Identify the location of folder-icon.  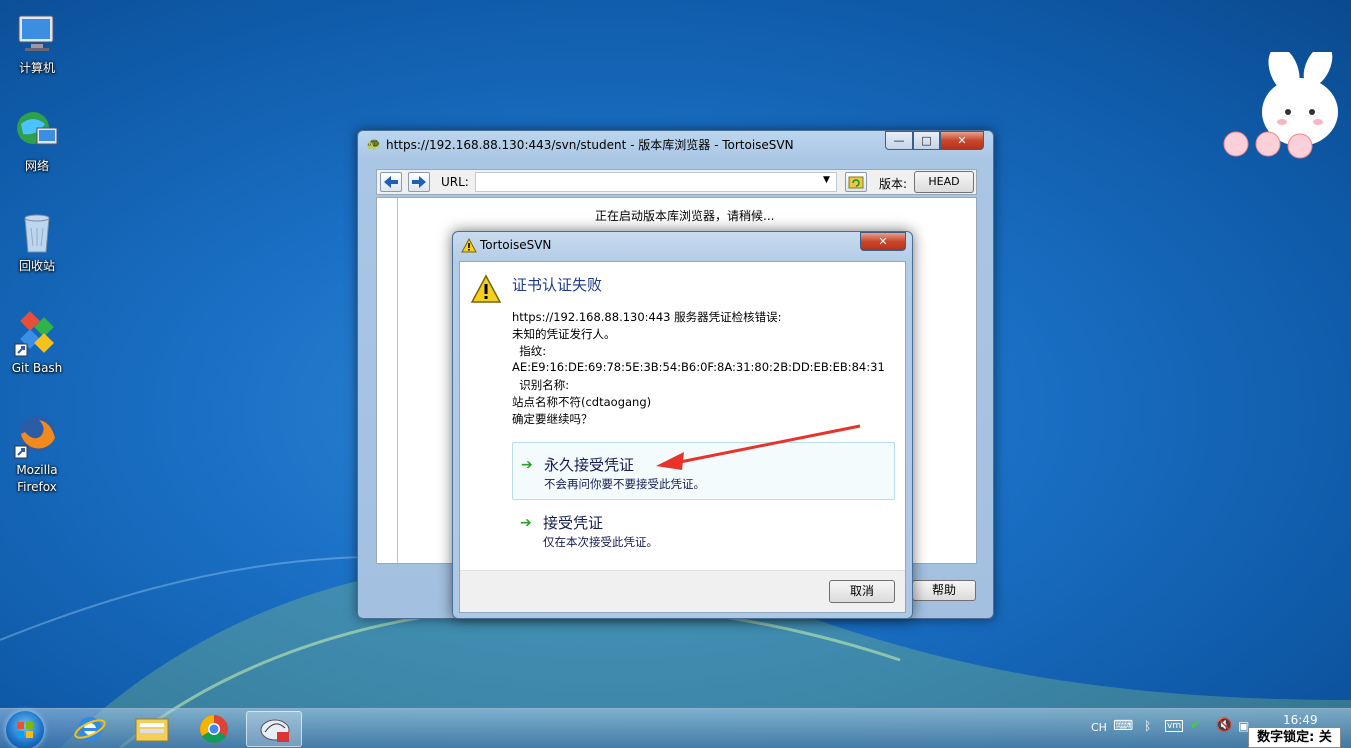
(152, 730).